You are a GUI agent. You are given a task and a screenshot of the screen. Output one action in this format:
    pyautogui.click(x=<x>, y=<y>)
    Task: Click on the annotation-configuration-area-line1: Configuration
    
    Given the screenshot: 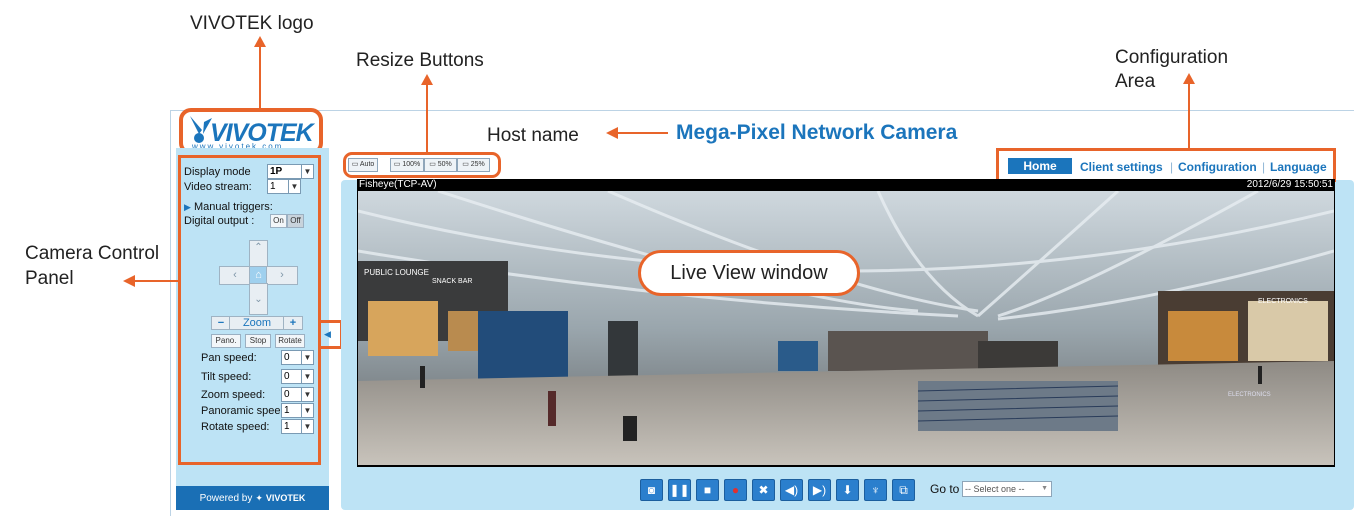 What is the action you would take?
    pyautogui.click(x=1172, y=57)
    